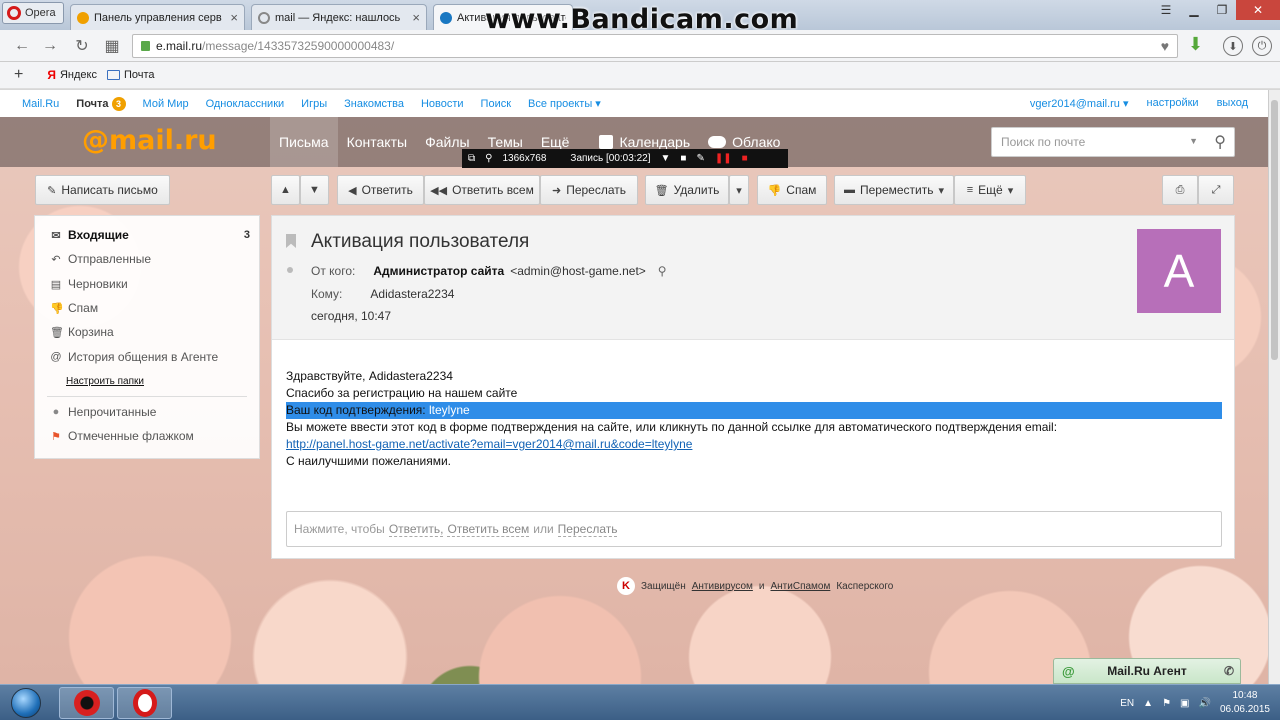 The width and height of the screenshot is (1280, 720). Describe the element at coordinates (22, 46) in the screenshot. I see `back-icon: ←` at that location.